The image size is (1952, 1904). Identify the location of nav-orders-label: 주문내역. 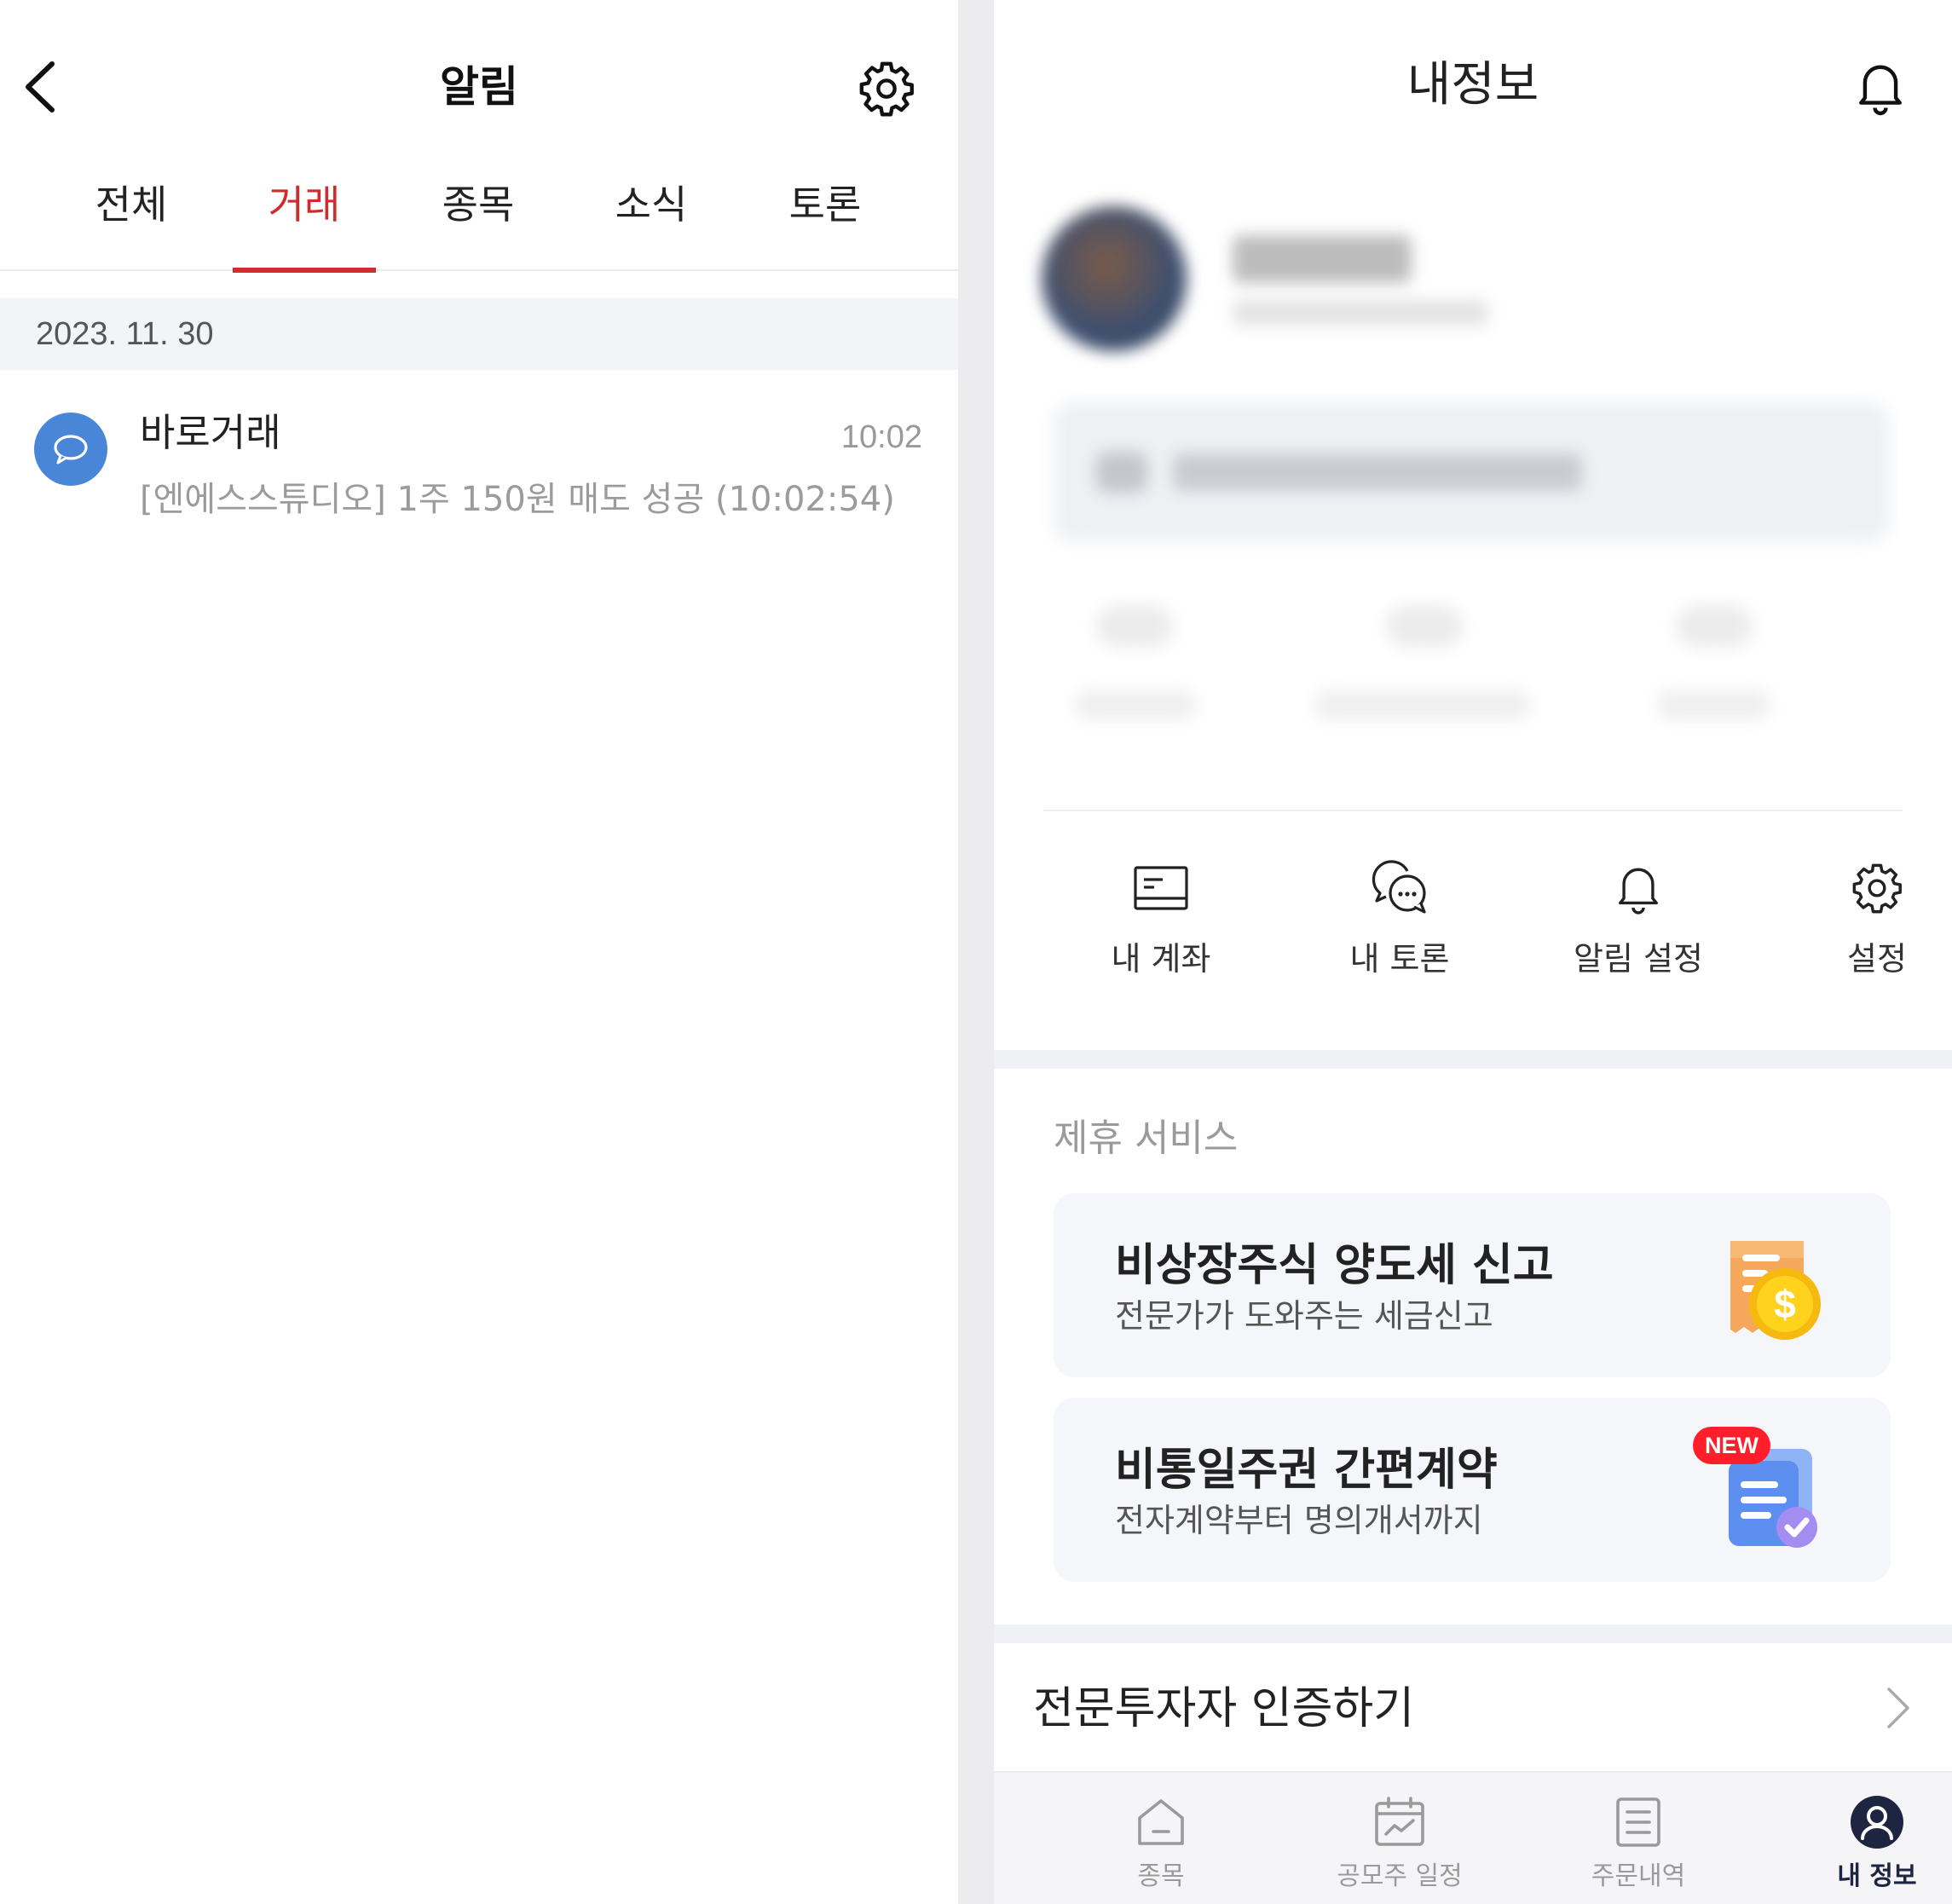
(1638, 1876).